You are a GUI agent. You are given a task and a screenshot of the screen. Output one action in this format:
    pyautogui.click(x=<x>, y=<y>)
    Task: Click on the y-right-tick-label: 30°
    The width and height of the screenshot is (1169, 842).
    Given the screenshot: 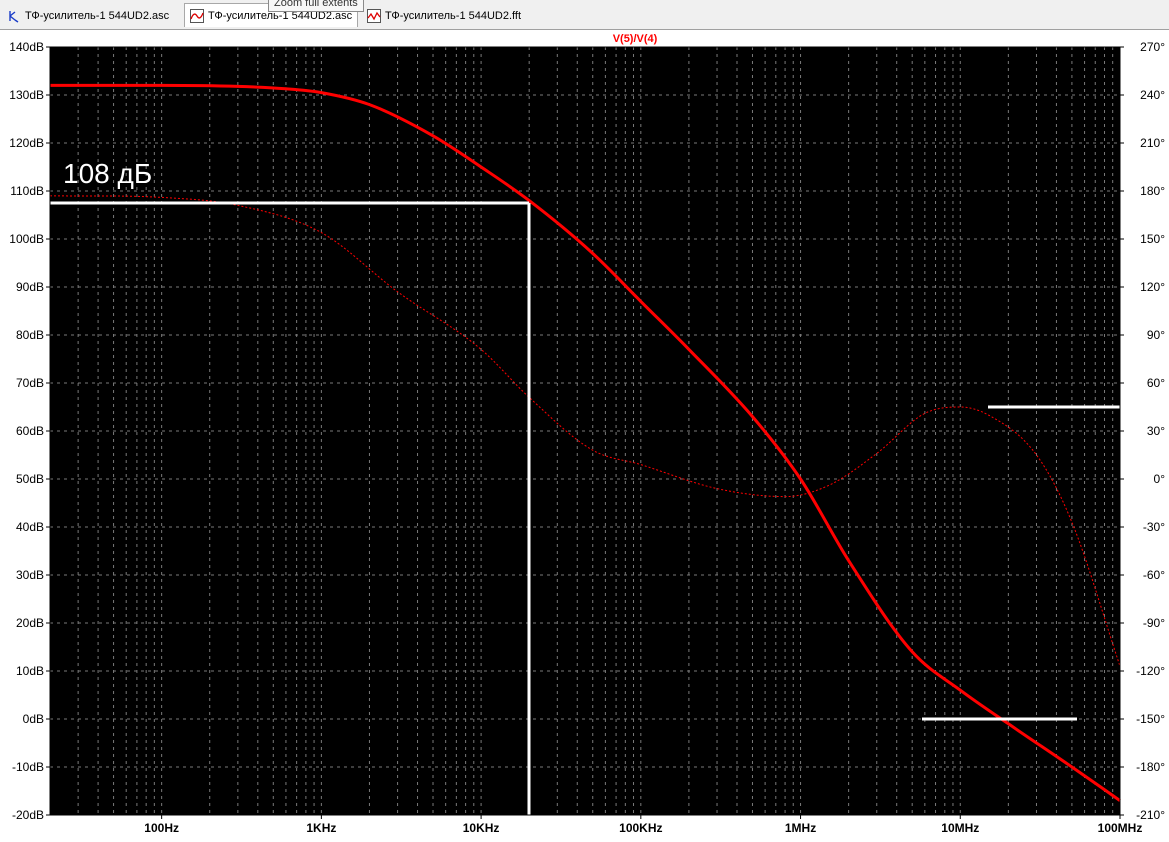 What is the action you would take?
    pyautogui.click(x=1156, y=431)
    